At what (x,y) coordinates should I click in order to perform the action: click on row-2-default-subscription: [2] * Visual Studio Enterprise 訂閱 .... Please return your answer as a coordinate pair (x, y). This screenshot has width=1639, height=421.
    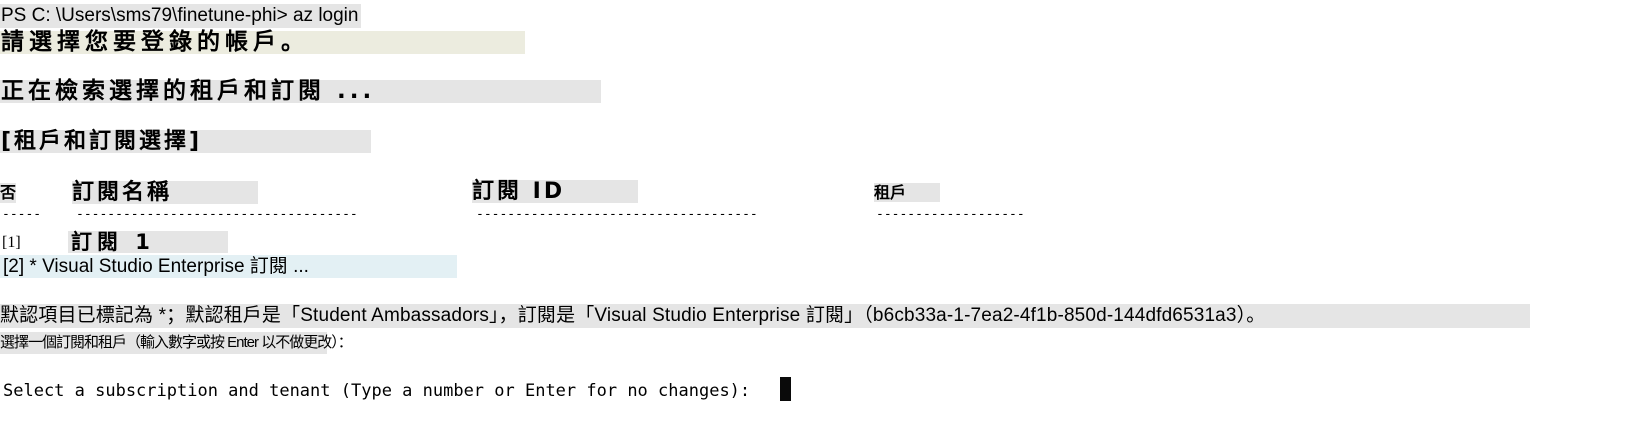
    Looking at the image, I should click on (228, 266).